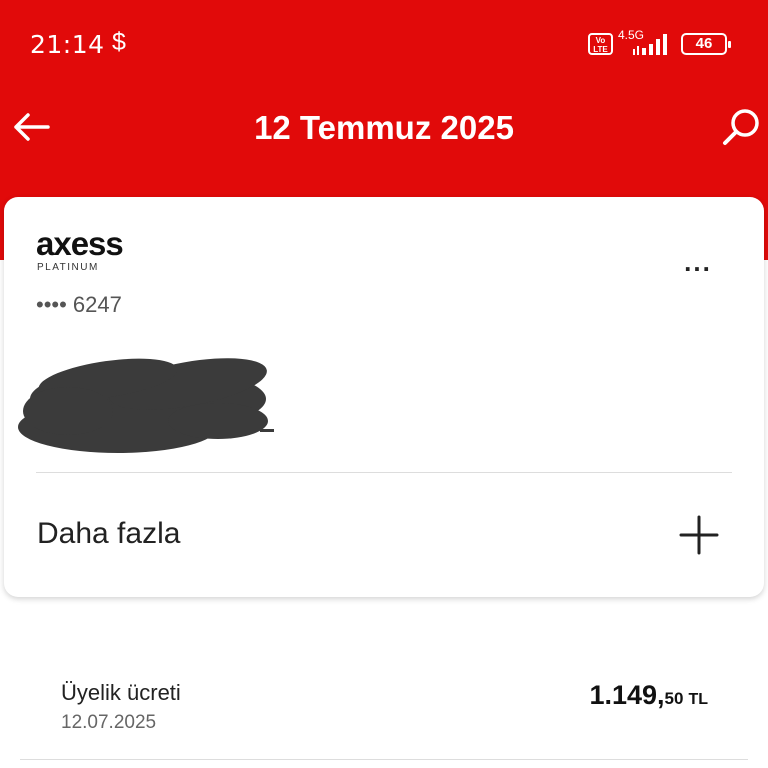 The width and height of the screenshot is (768, 768). What do you see at coordinates (742, 127) in the screenshot?
I see `search-icon` at bounding box center [742, 127].